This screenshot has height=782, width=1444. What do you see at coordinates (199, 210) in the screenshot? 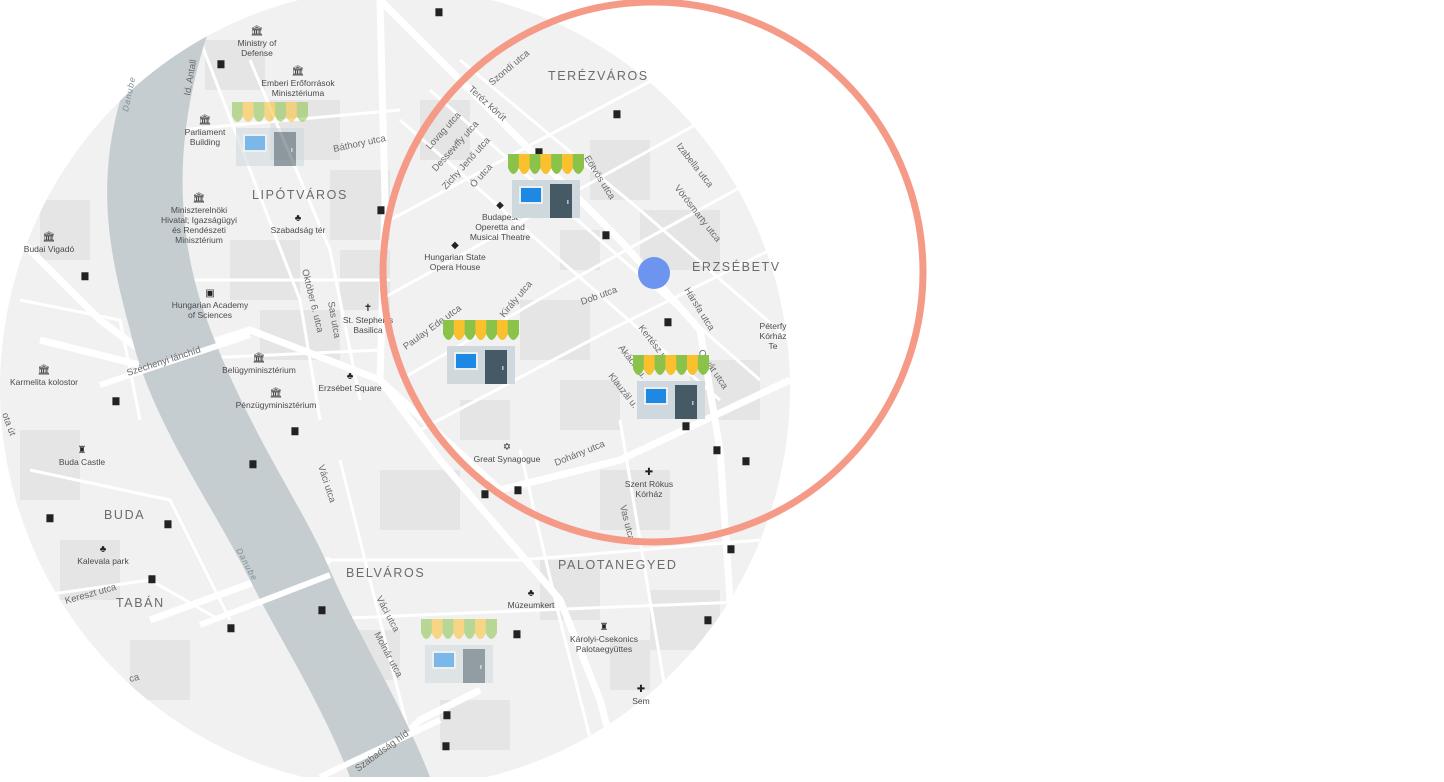
I see `place-label: Miniszterelnöki` at bounding box center [199, 210].